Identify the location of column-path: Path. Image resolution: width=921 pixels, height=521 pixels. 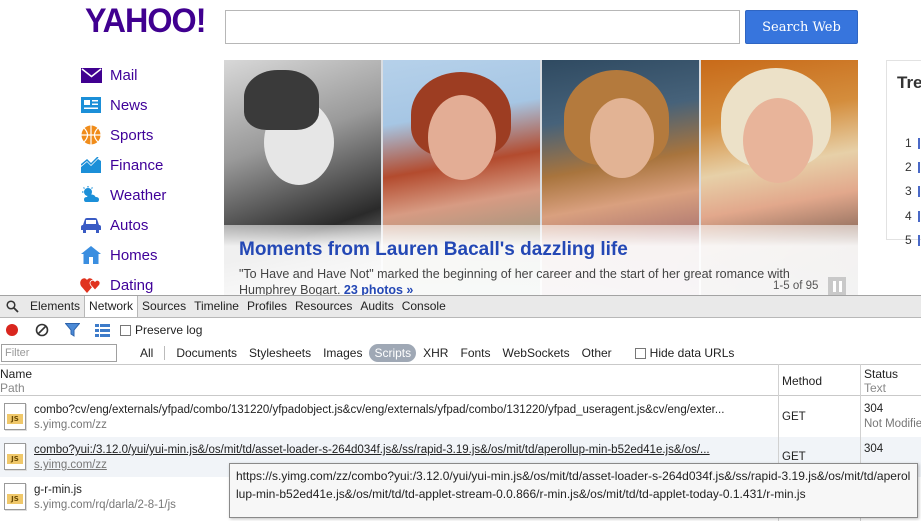
(12, 388).